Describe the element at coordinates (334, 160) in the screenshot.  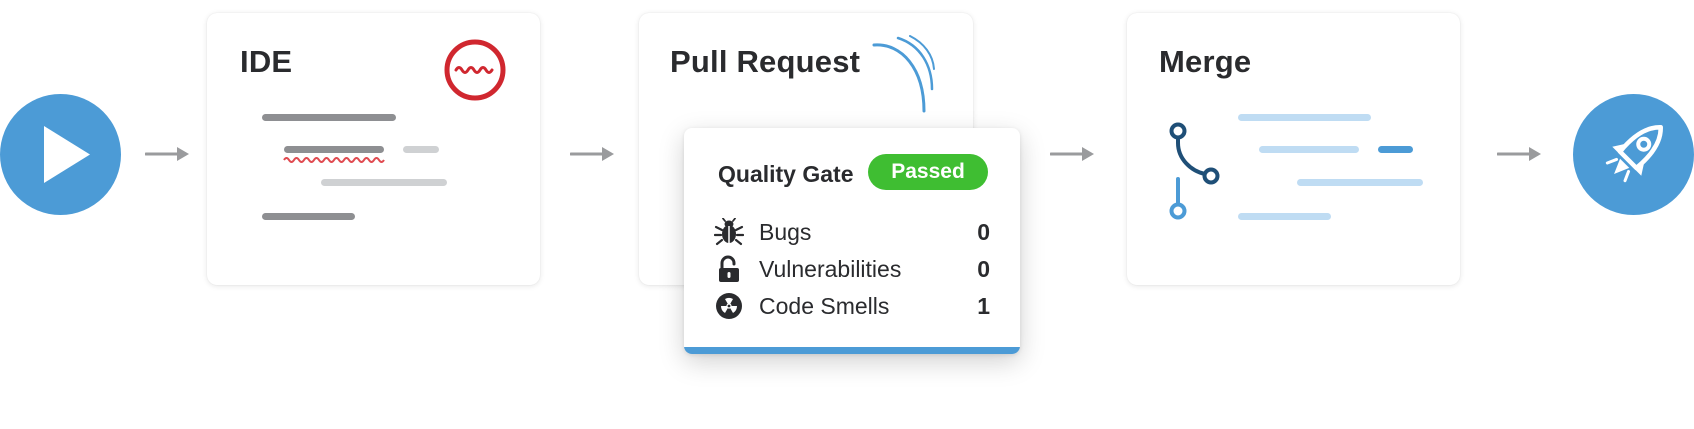
I see `error-underline` at that location.